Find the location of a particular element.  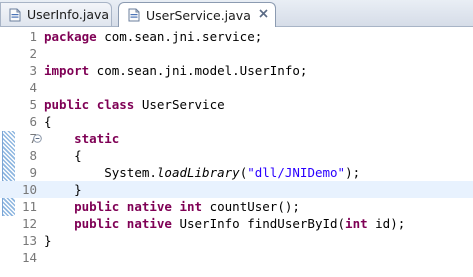

code-line: 3 import com.sean.jni.model.UserInfo; is located at coordinates (236, 70).